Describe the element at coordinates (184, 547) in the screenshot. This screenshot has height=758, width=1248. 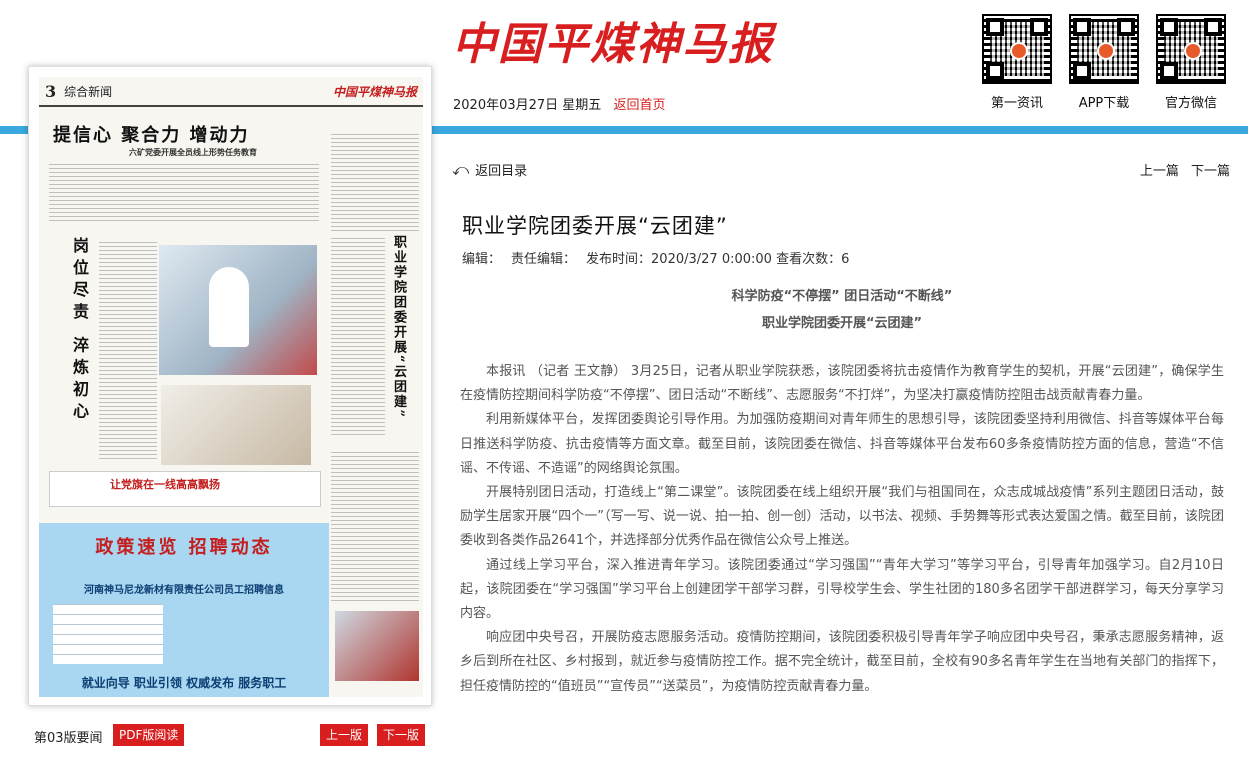
I see `ad-title: 政策速览 招聘动态` at that location.